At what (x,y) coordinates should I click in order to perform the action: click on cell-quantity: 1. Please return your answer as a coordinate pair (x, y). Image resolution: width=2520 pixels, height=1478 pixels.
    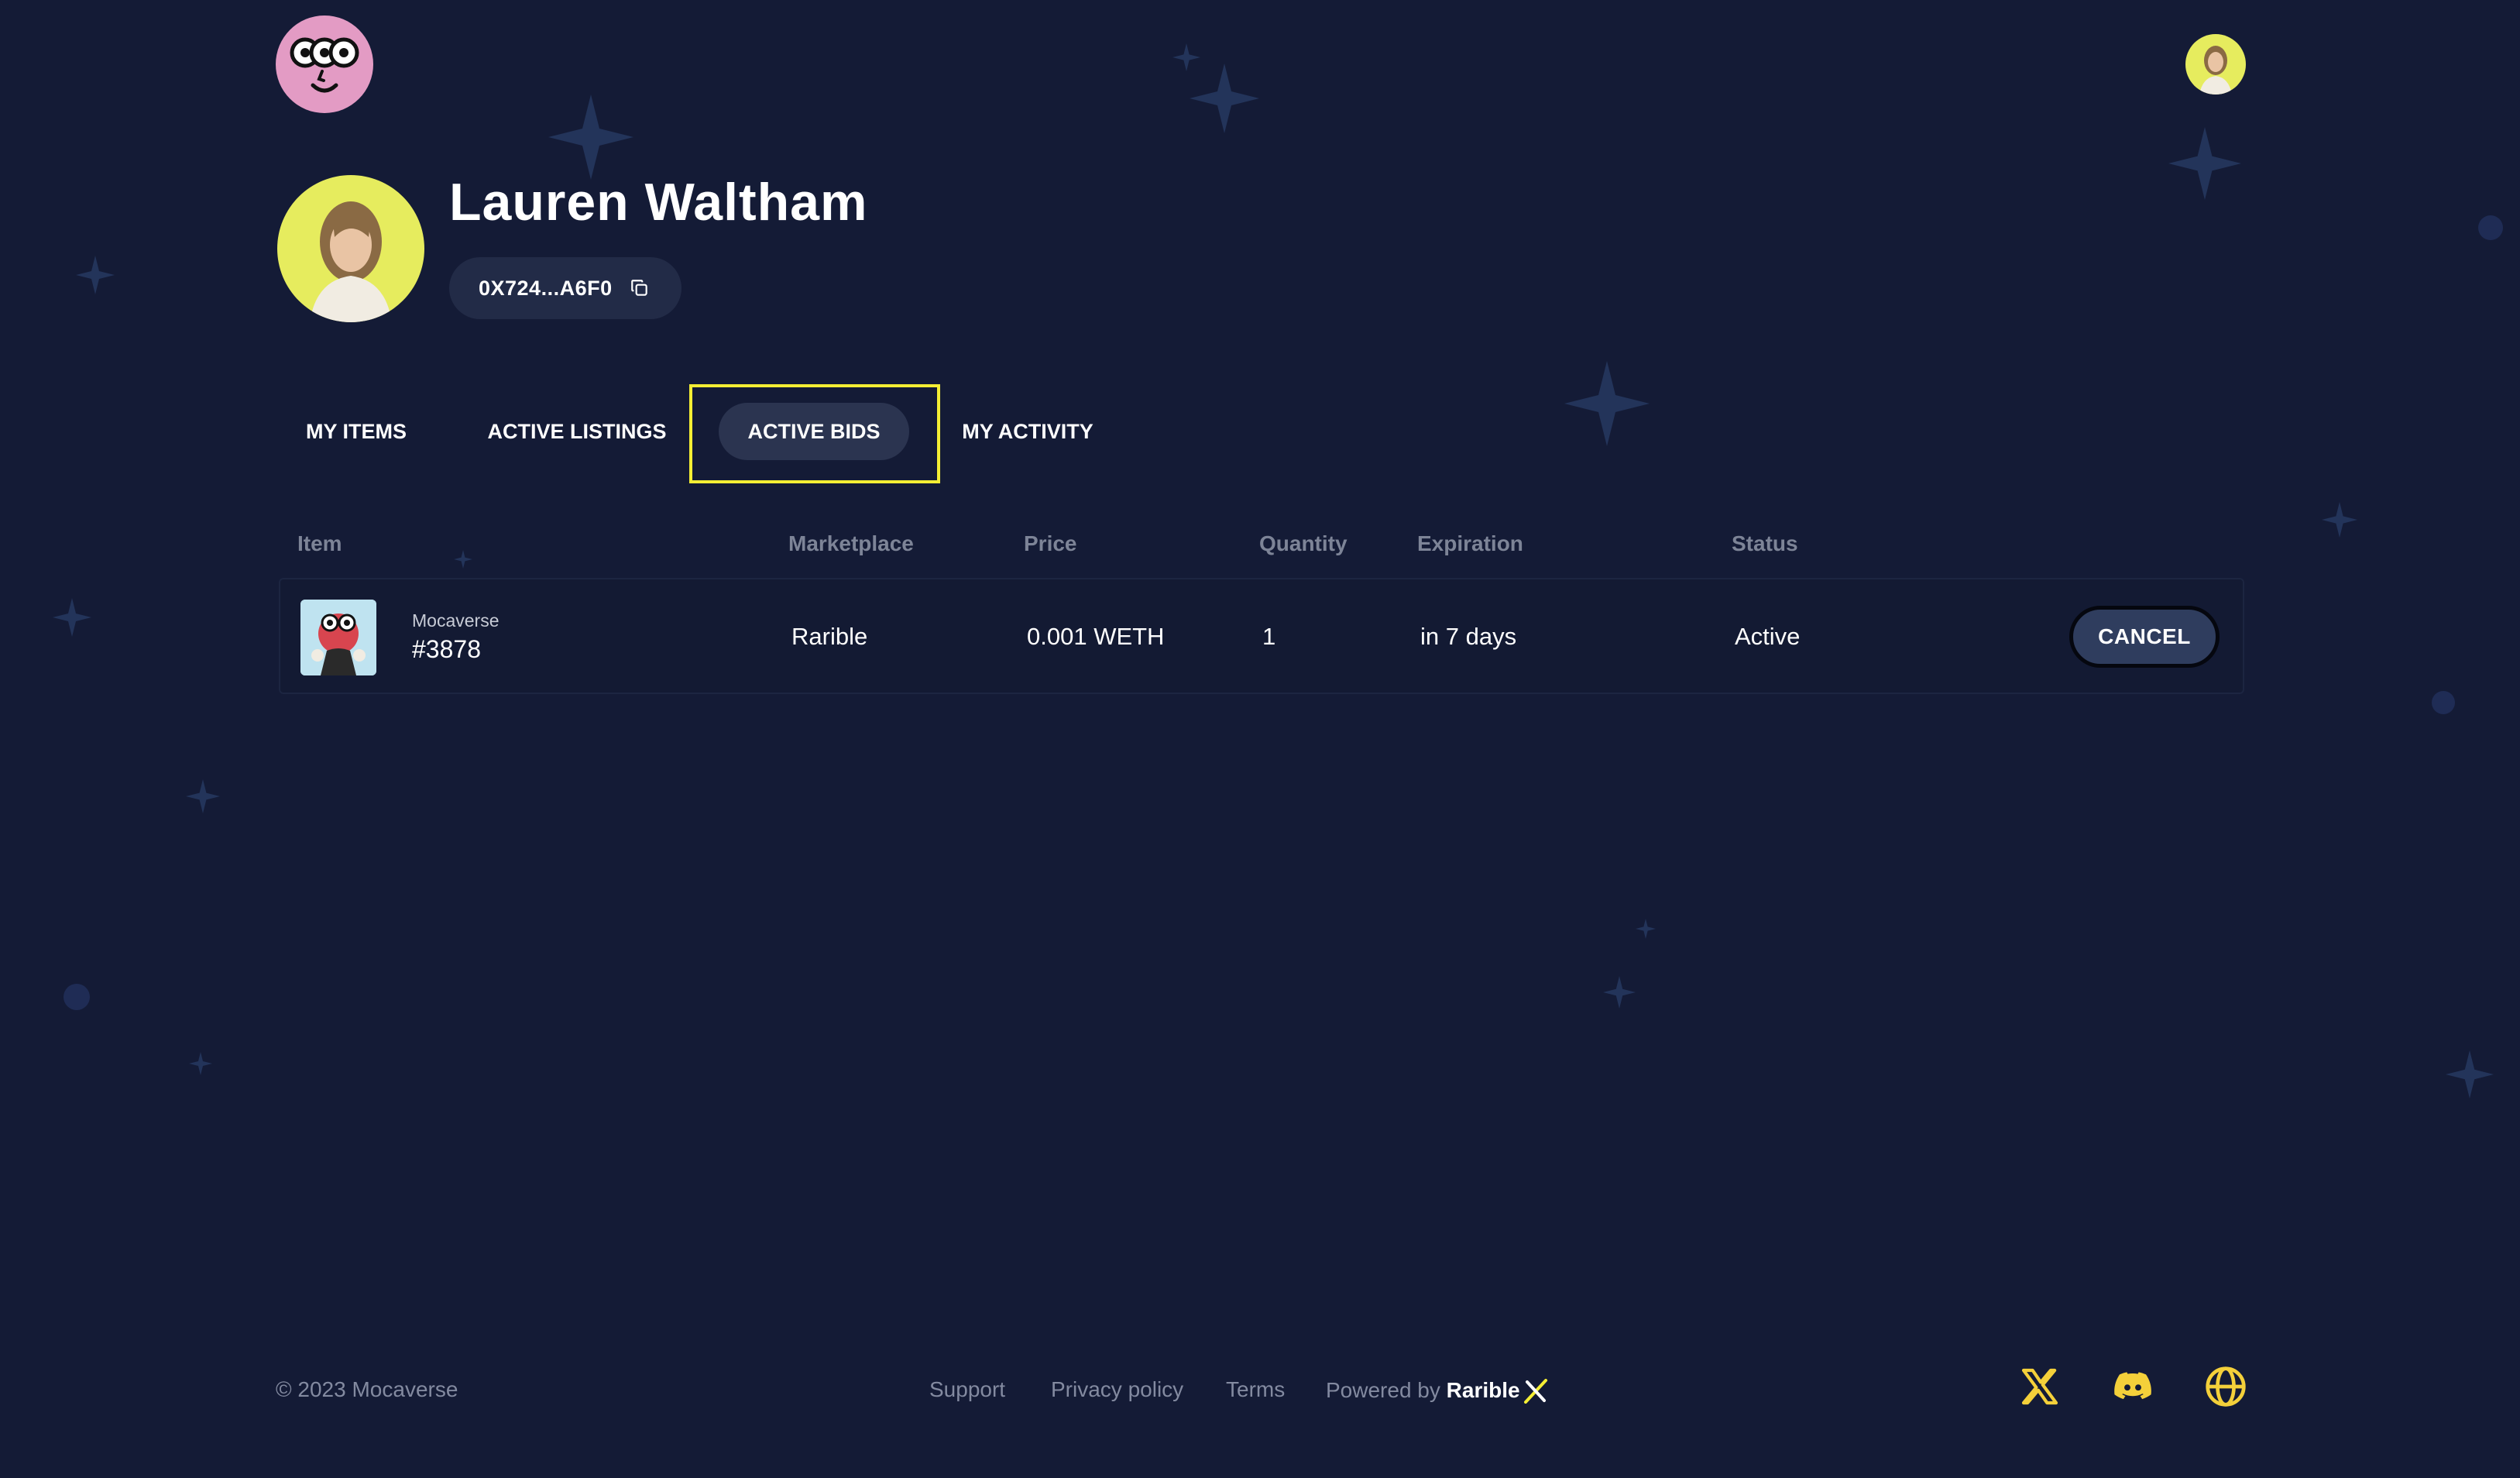
    Looking at the image, I should click on (1269, 636).